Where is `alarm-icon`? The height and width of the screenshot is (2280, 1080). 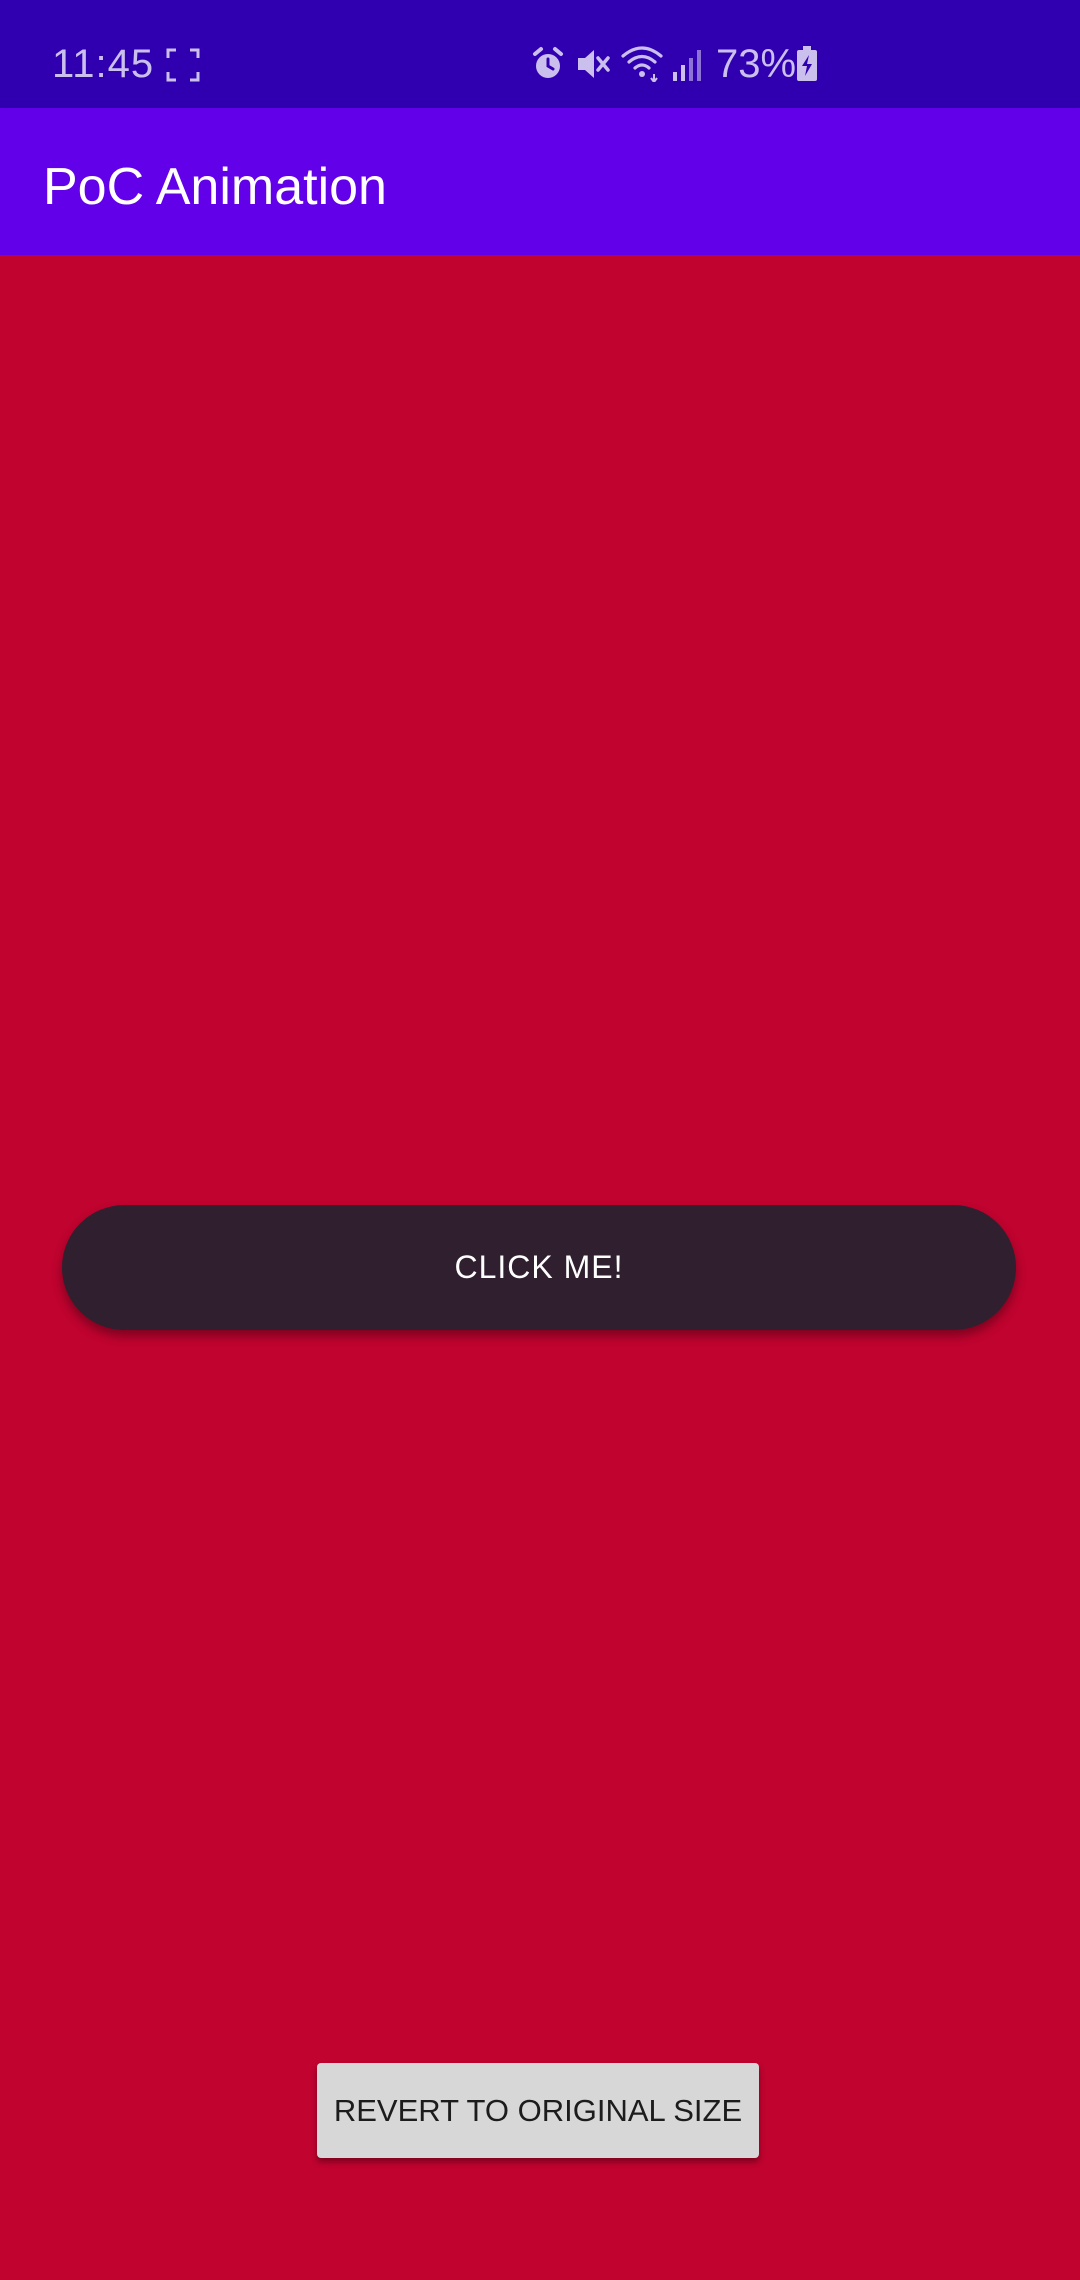
alarm-icon is located at coordinates (548, 62).